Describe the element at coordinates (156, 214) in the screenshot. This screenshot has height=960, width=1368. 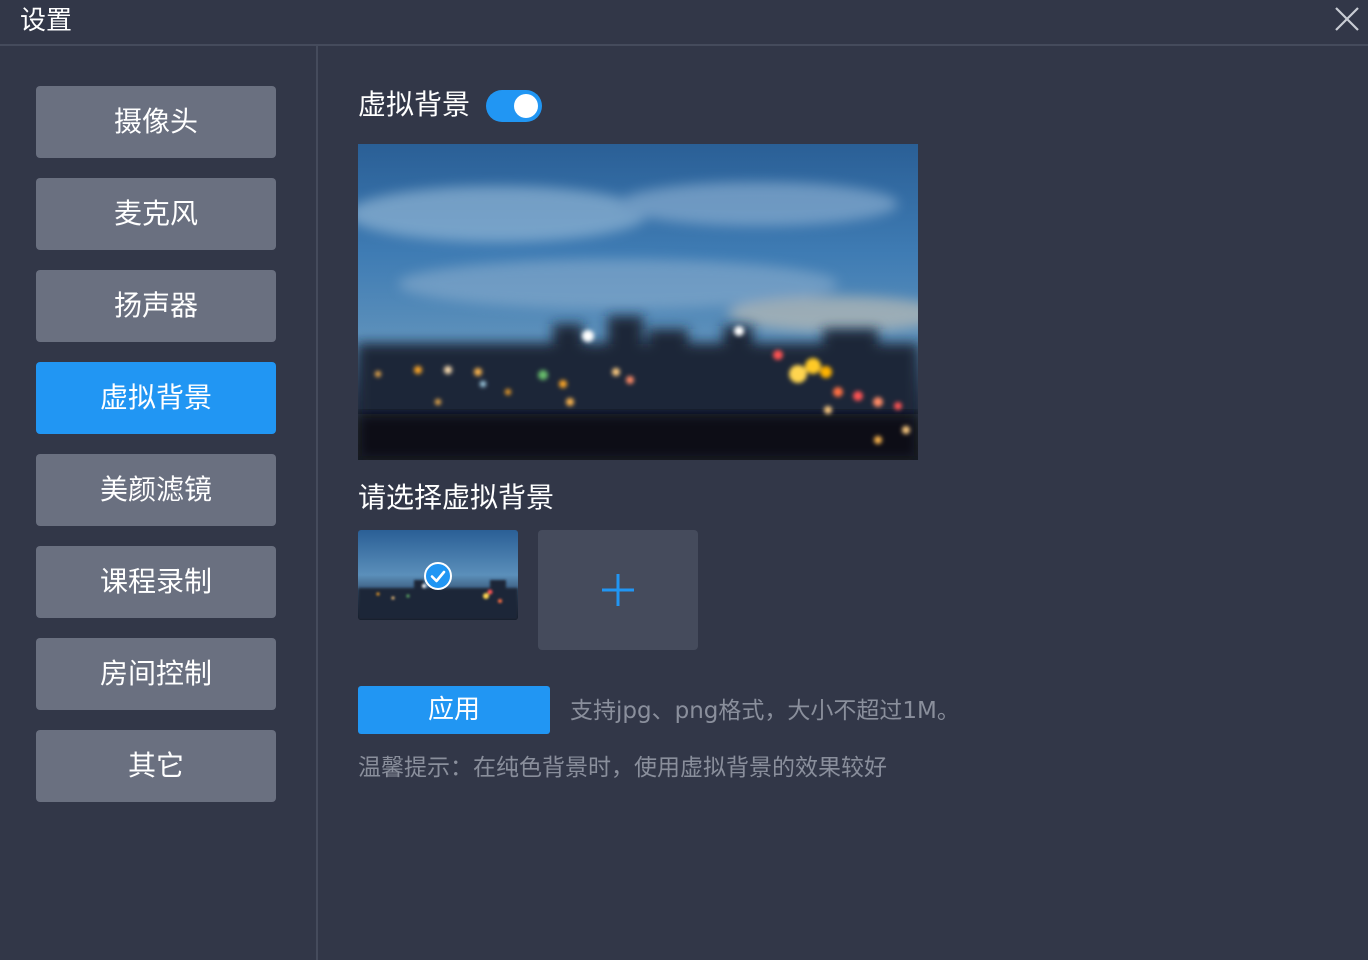
I see `sidebar-item-microphone: 麦克风` at that location.